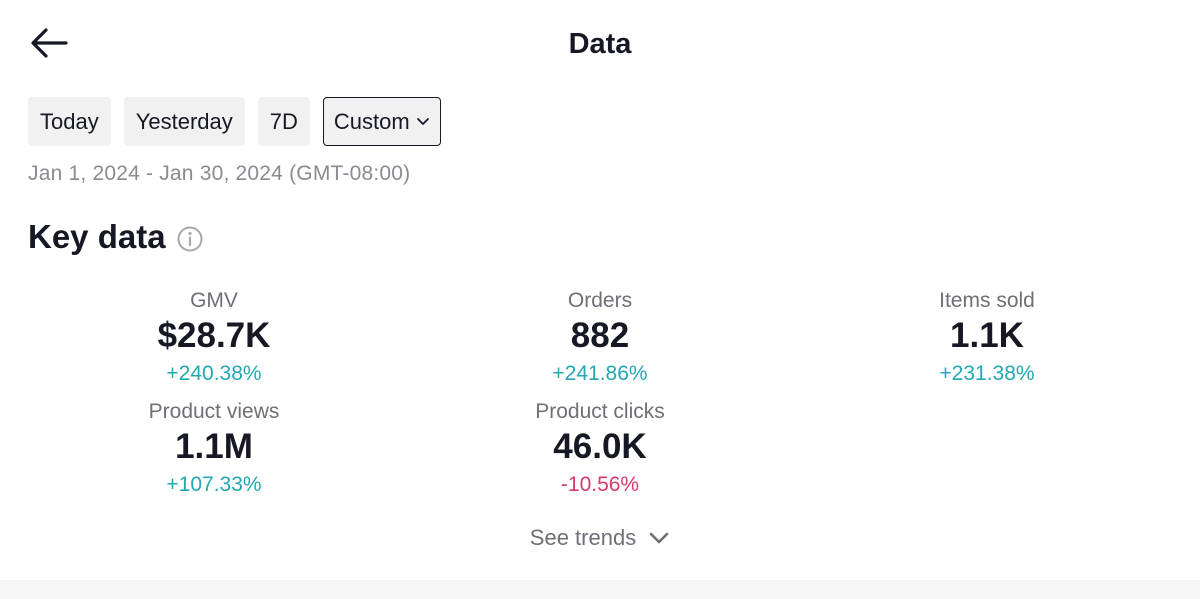 The image size is (1200, 599). I want to click on filter-label: Yesterday, so click(184, 121).